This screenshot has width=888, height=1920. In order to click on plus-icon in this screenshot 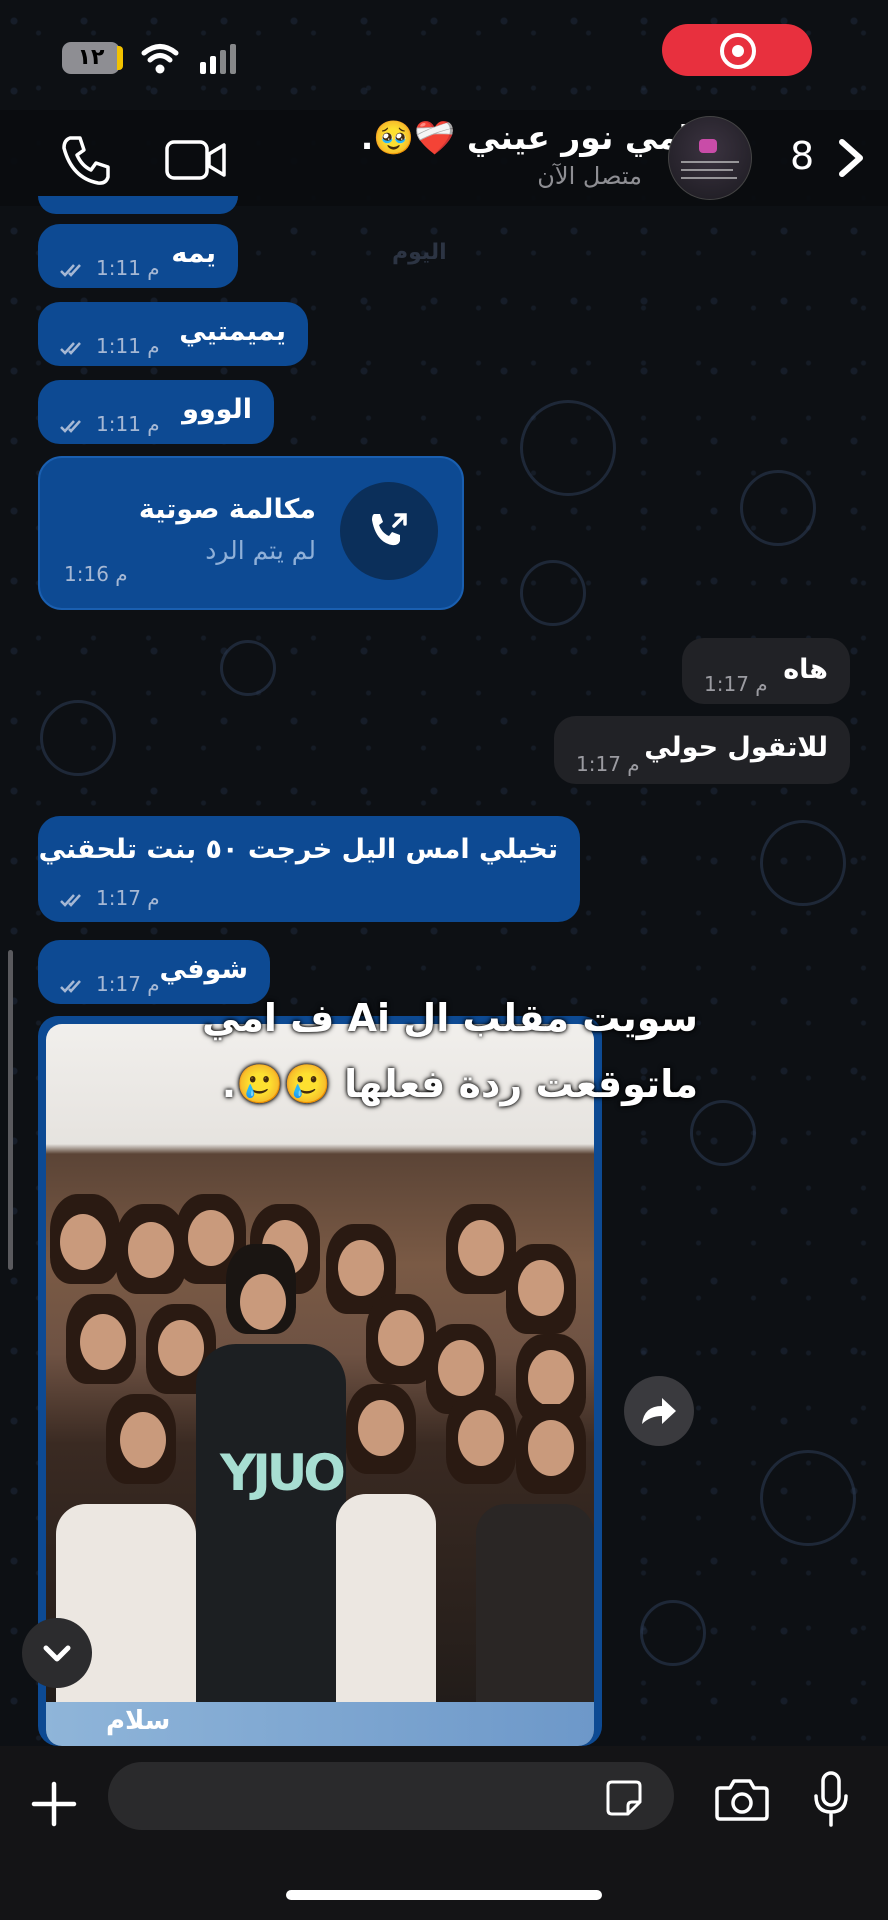, I will do `click(54, 1804)`.